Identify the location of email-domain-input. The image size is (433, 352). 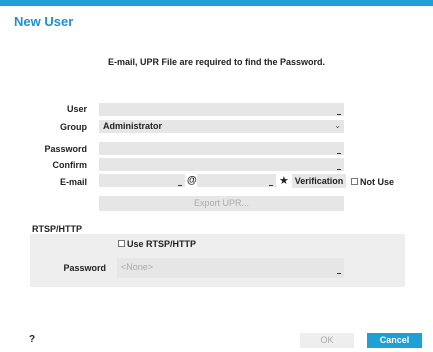
(236, 180).